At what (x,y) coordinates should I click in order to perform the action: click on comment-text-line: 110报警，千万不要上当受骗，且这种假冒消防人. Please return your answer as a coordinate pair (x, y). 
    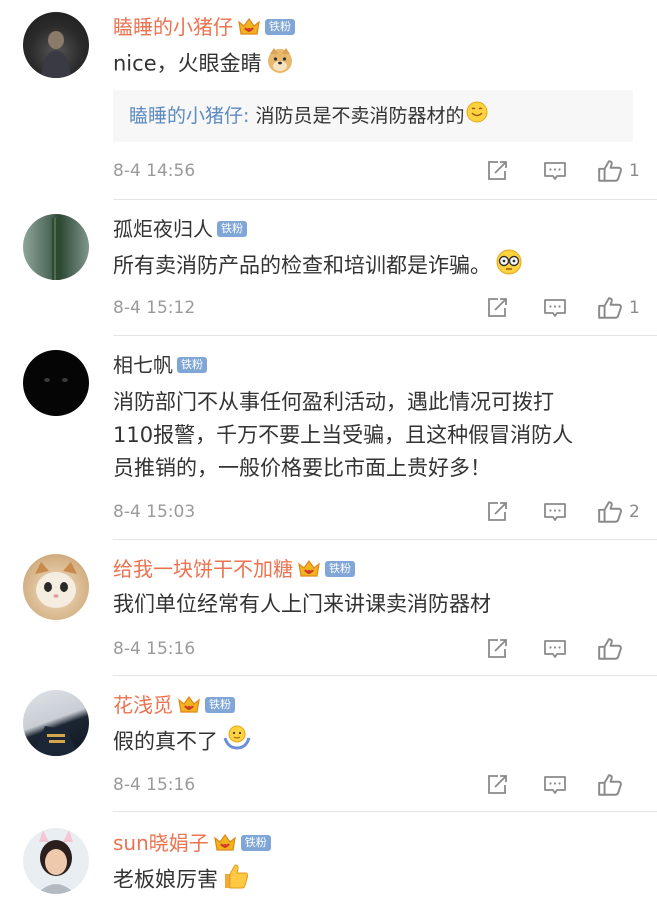
    Looking at the image, I should click on (343, 435).